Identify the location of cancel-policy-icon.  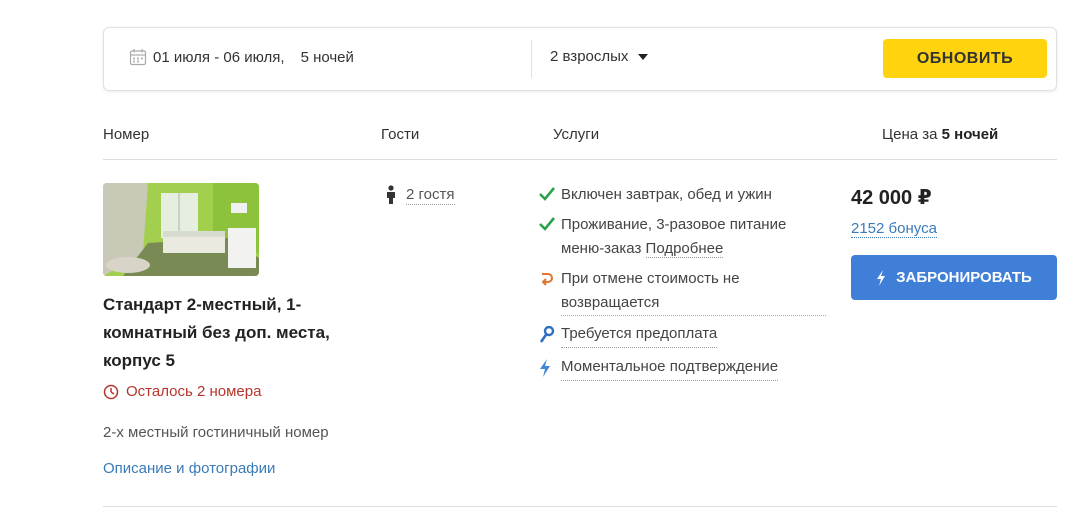
(547, 279).